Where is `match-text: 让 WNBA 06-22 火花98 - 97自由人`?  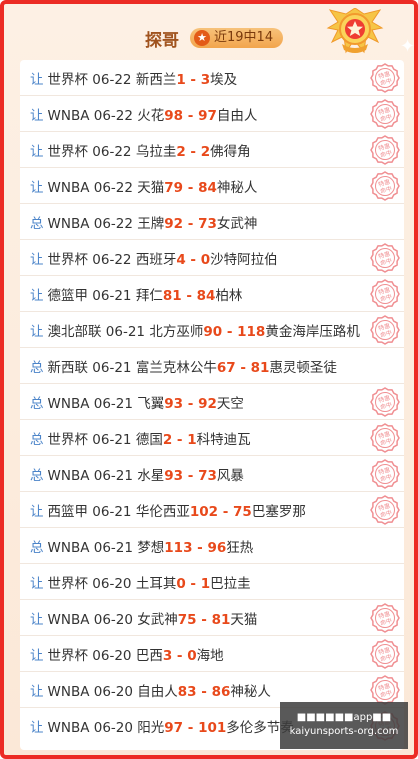 match-text: 让 WNBA 06-22 火花98 - 97自由人 is located at coordinates (143, 114).